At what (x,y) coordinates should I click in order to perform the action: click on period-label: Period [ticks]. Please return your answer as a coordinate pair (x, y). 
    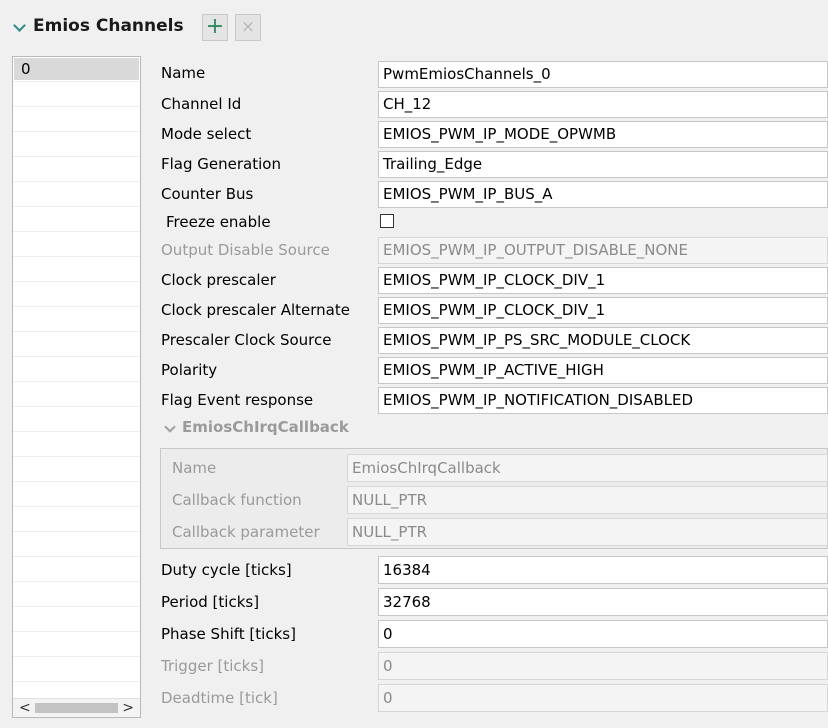
    Looking at the image, I should click on (210, 602).